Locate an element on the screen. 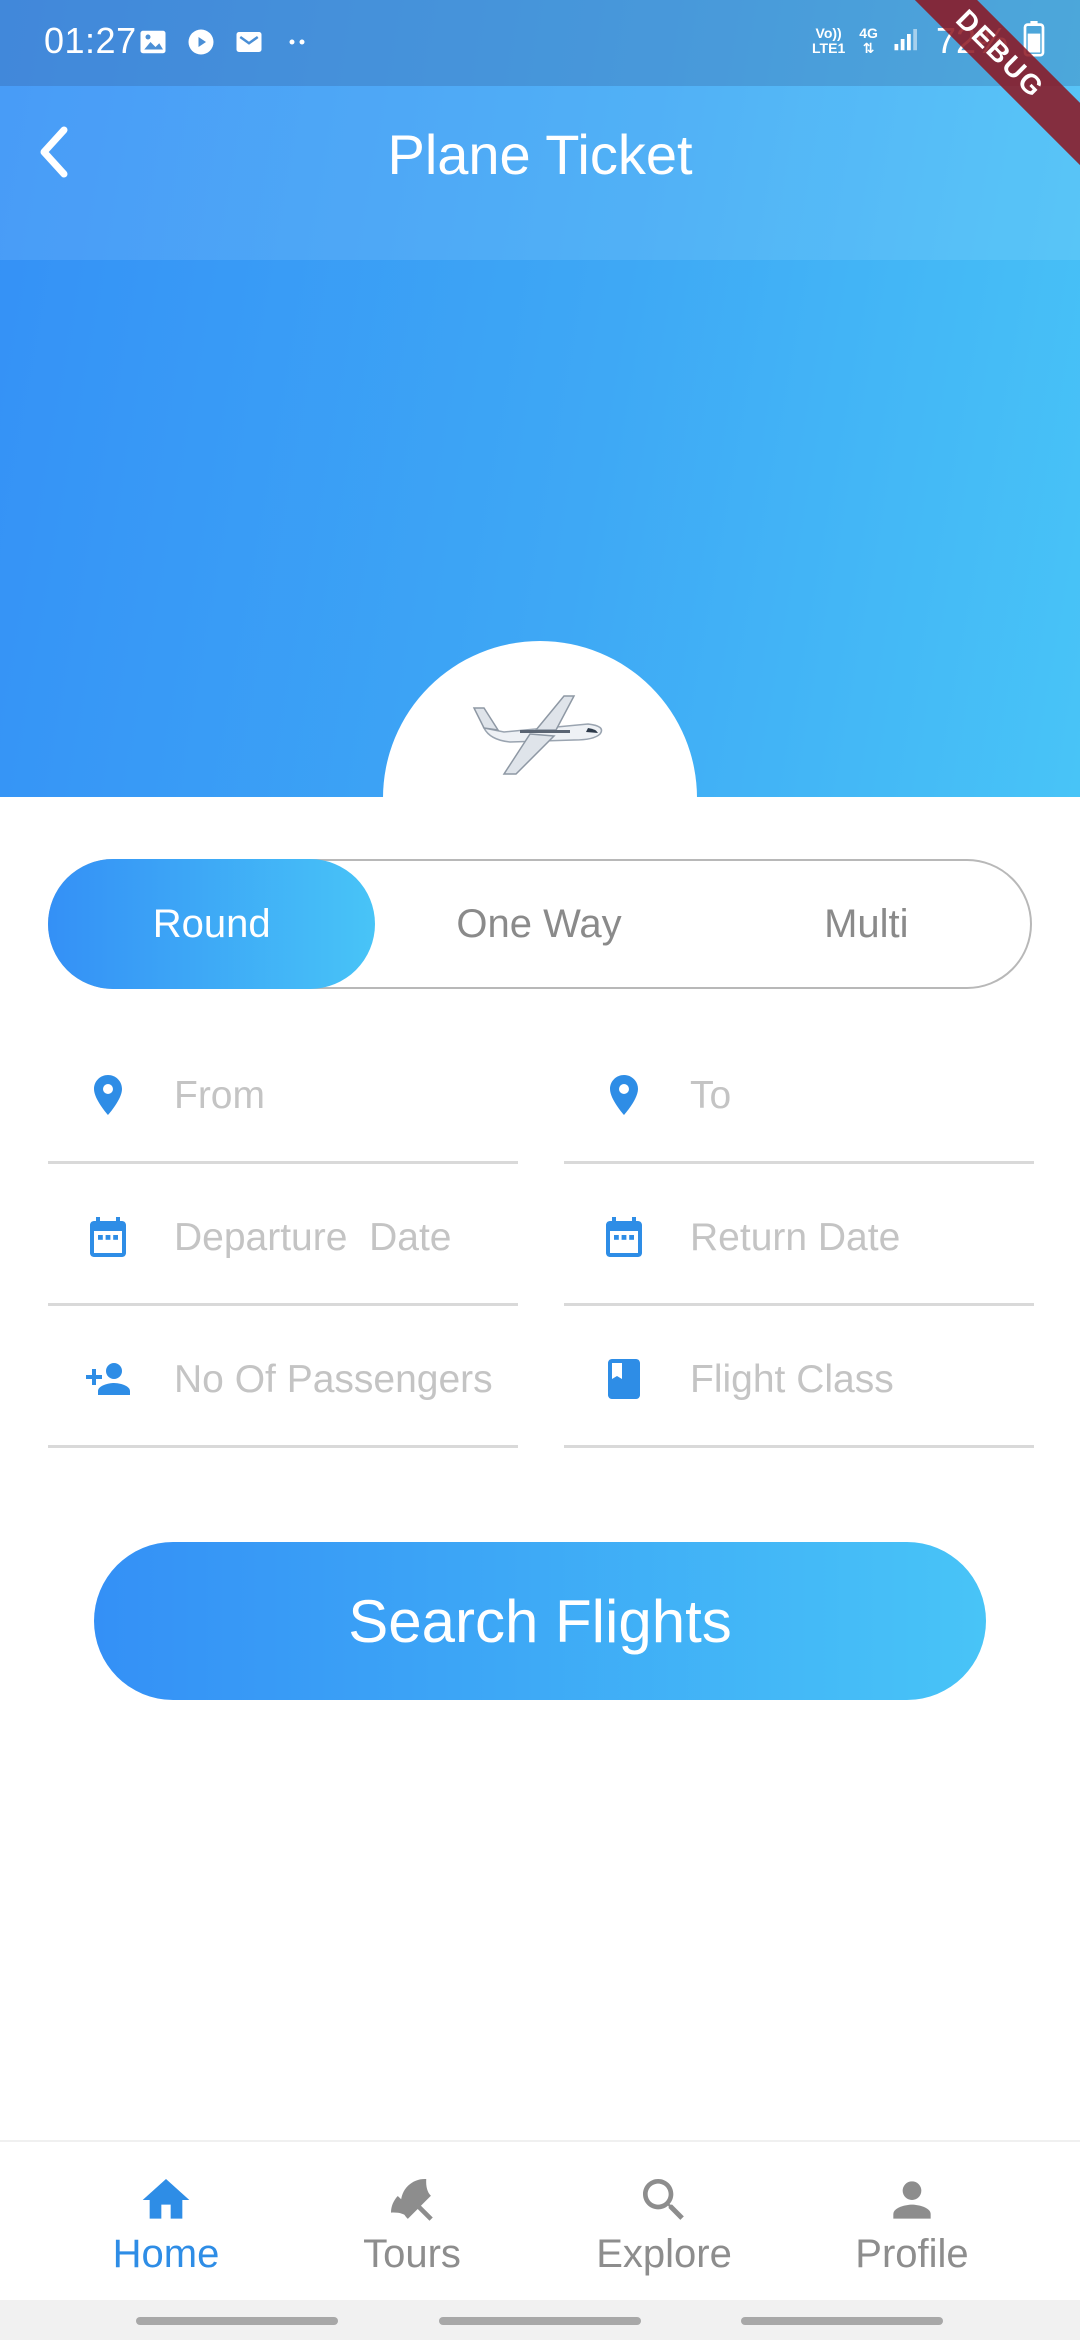  add-person-icon is located at coordinates (108, 1379).